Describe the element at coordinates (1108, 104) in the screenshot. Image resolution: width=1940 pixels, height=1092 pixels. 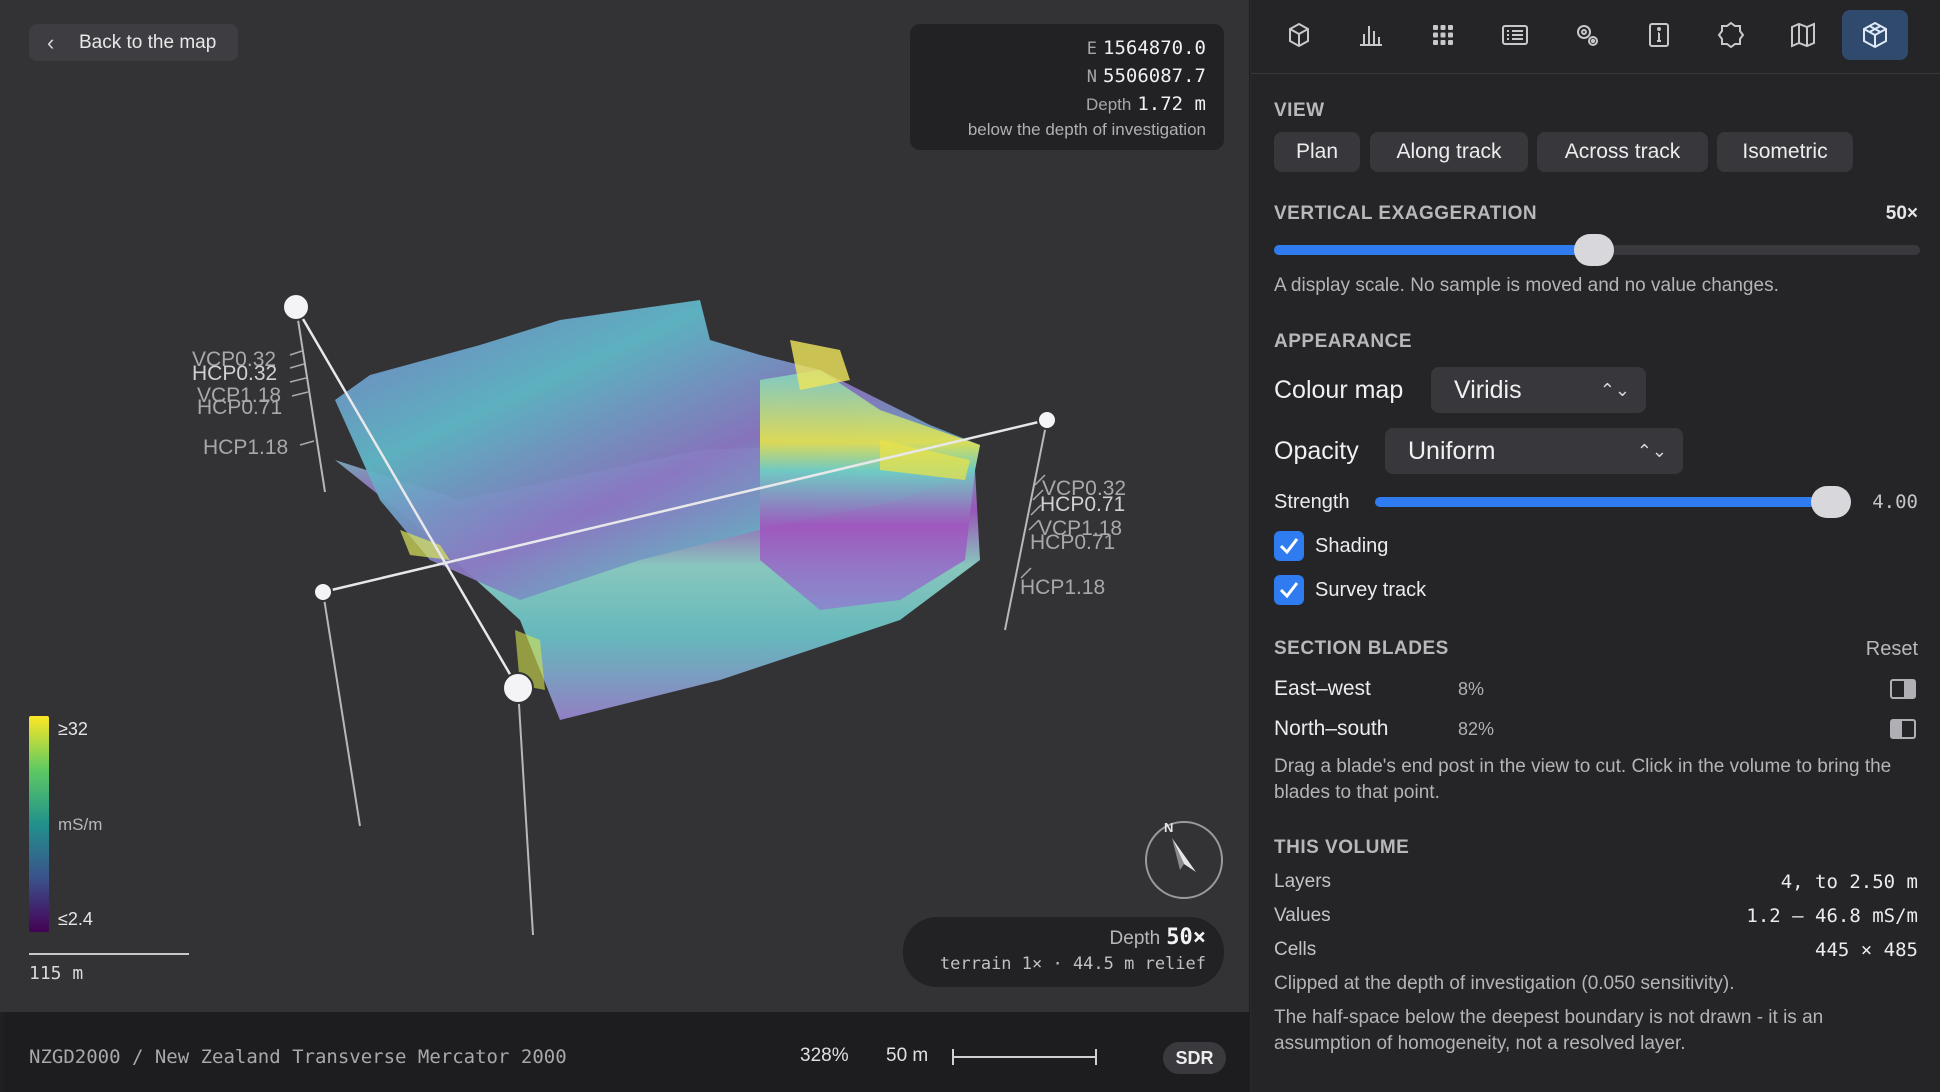
I see `depth-label: Depth` at that location.